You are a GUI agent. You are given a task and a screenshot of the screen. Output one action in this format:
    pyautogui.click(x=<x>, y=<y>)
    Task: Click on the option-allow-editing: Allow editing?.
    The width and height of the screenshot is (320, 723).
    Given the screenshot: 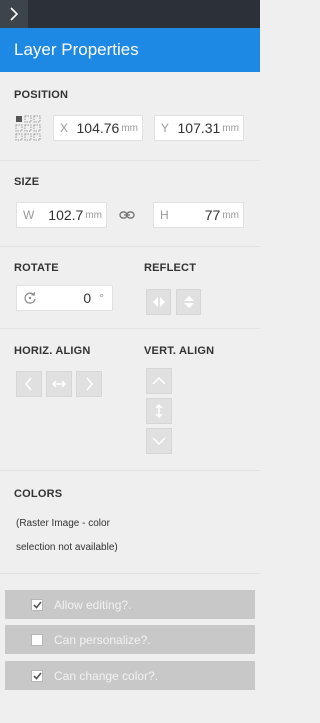 What is the action you would take?
    pyautogui.click(x=130, y=604)
    